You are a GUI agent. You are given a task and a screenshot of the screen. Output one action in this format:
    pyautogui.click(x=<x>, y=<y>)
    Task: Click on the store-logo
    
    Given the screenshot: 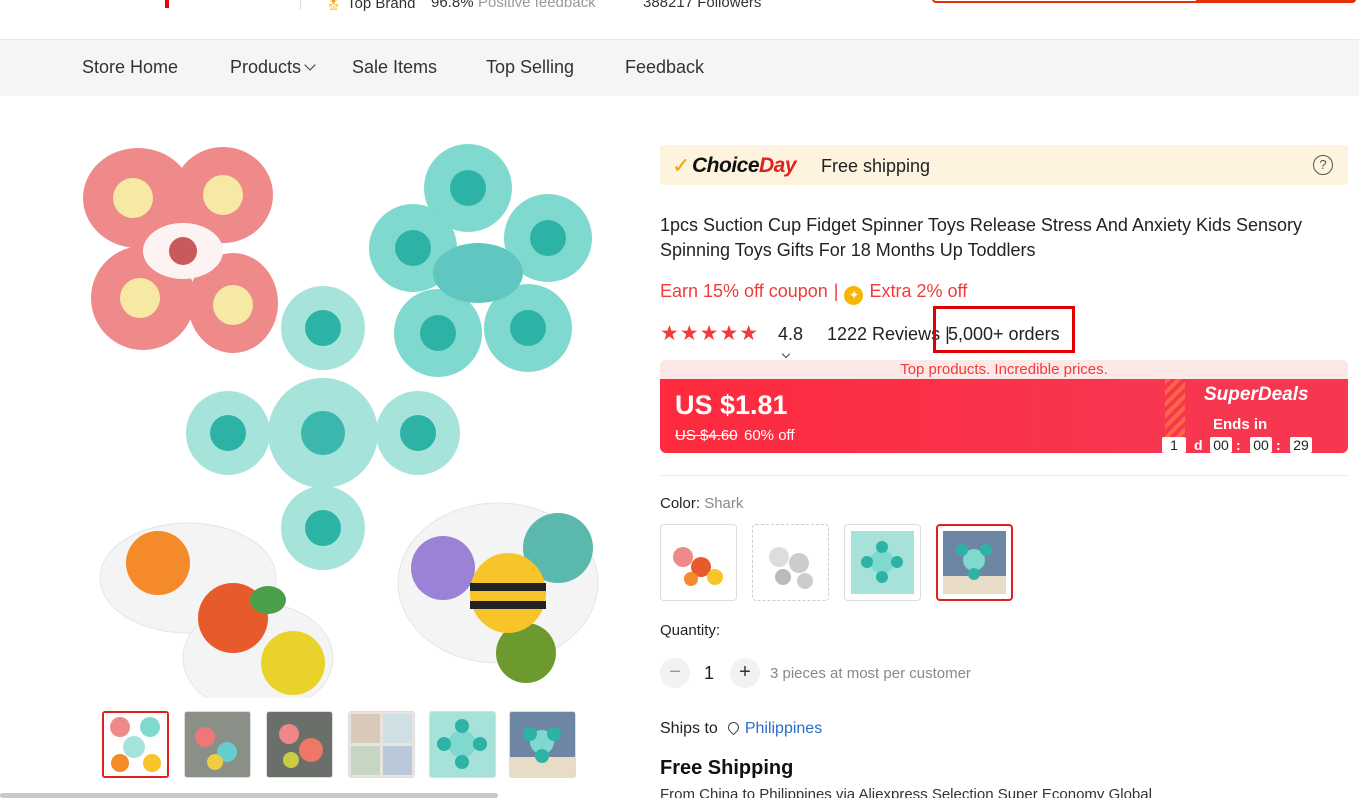 What is the action you would take?
    pyautogui.click(x=167, y=4)
    